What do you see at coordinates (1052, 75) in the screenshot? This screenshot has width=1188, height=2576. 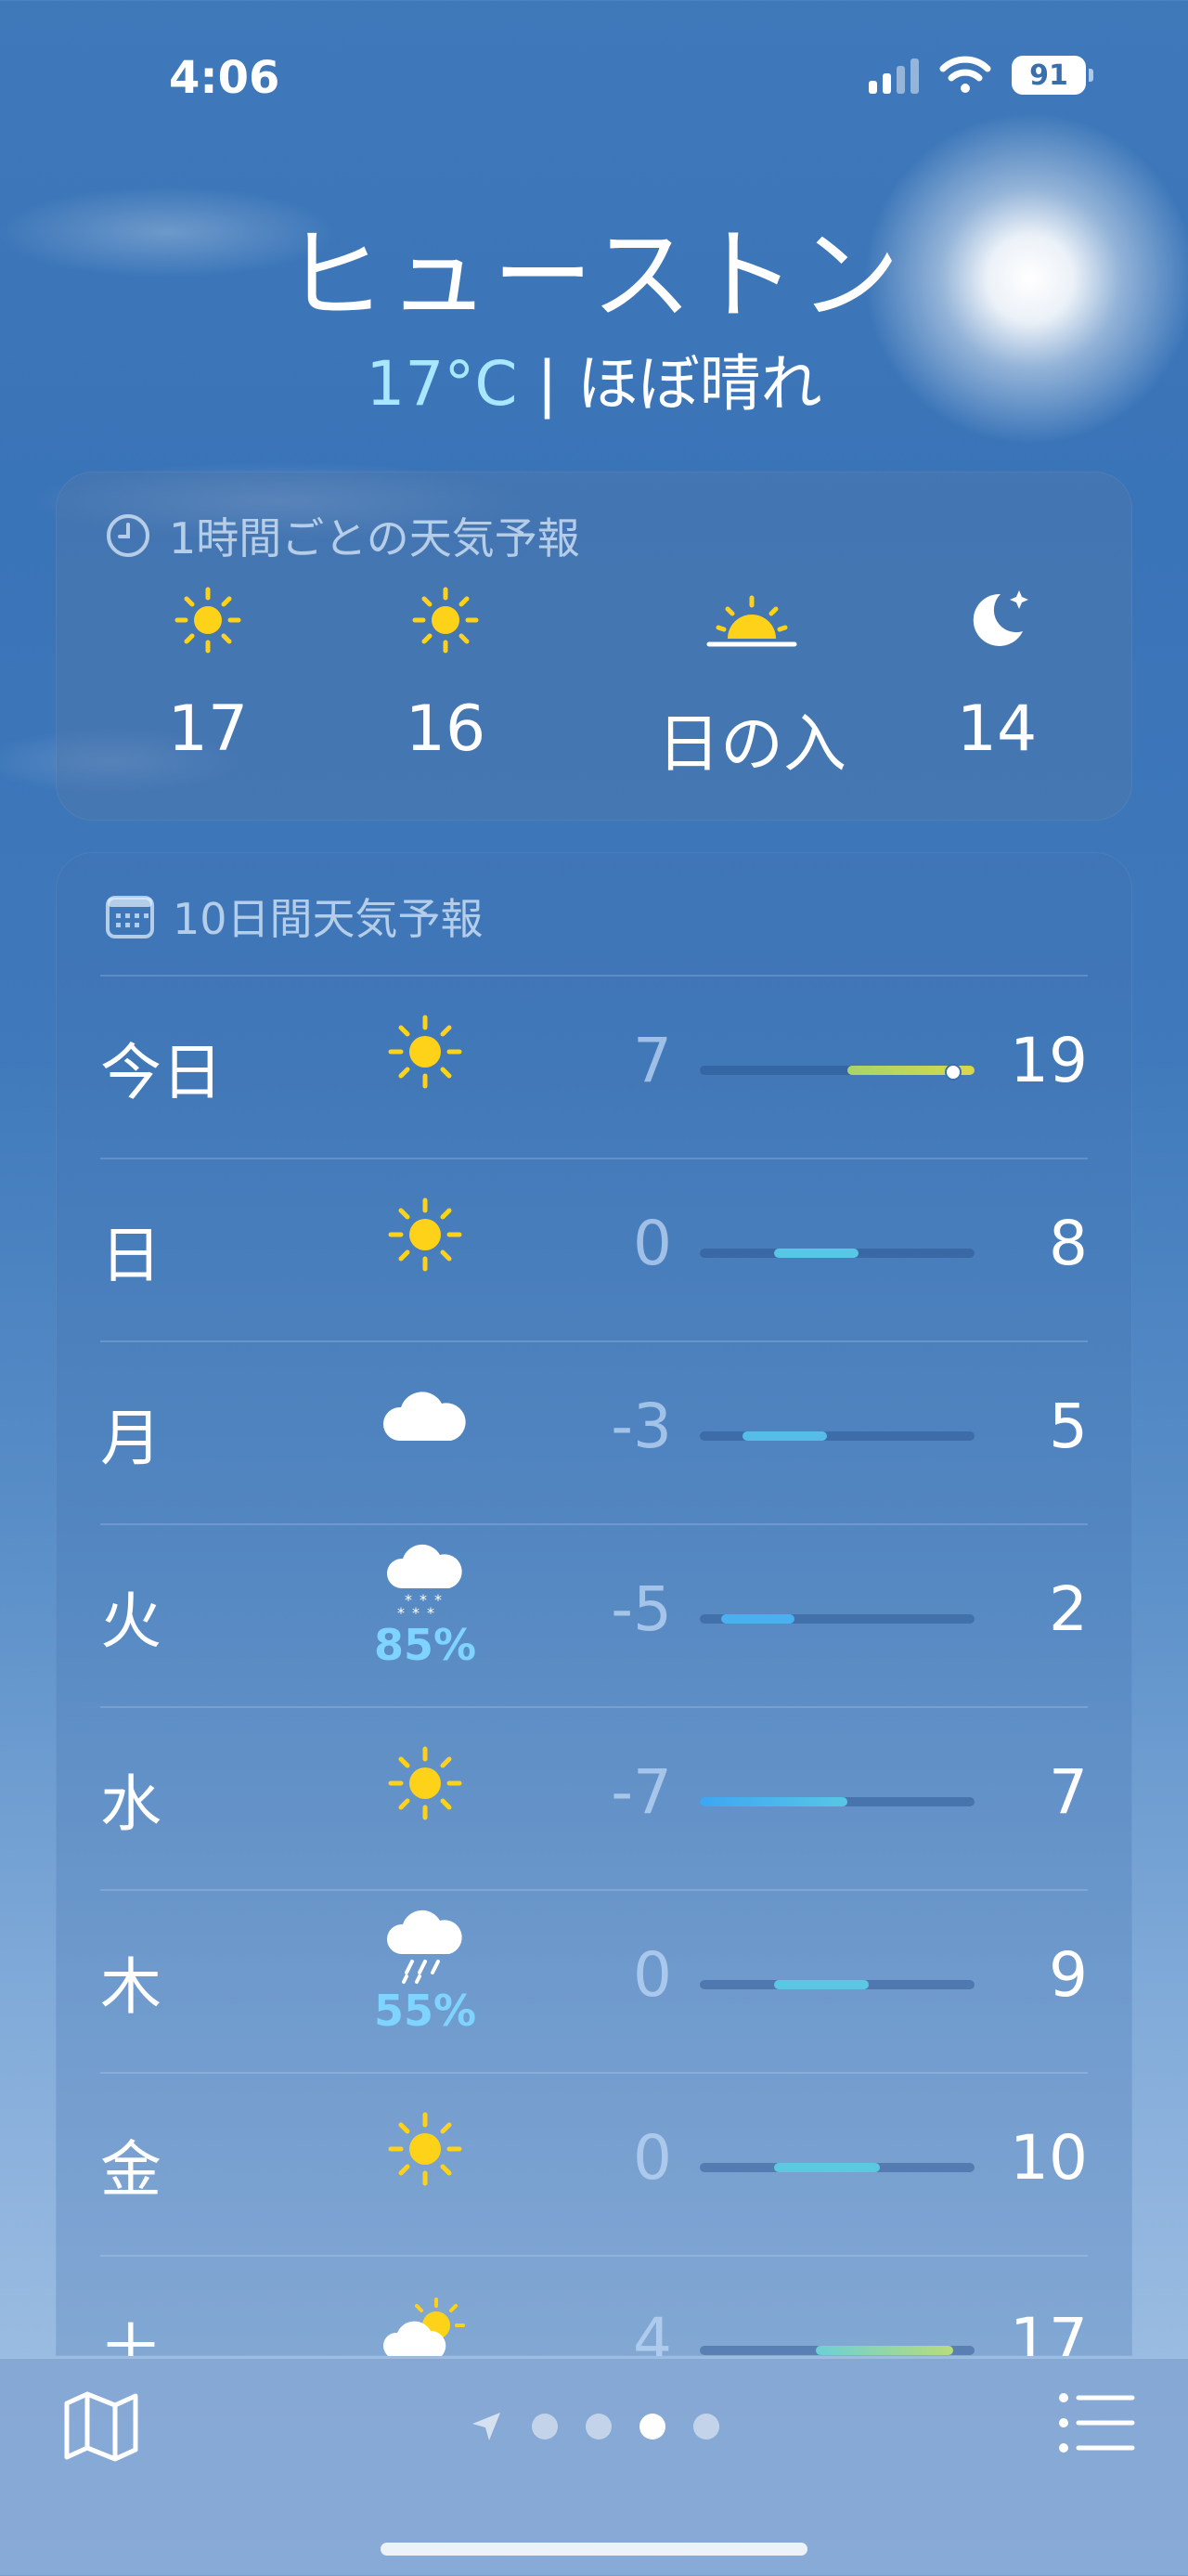 I see `battery-icon: 91` at bounding box center [1052, 75].